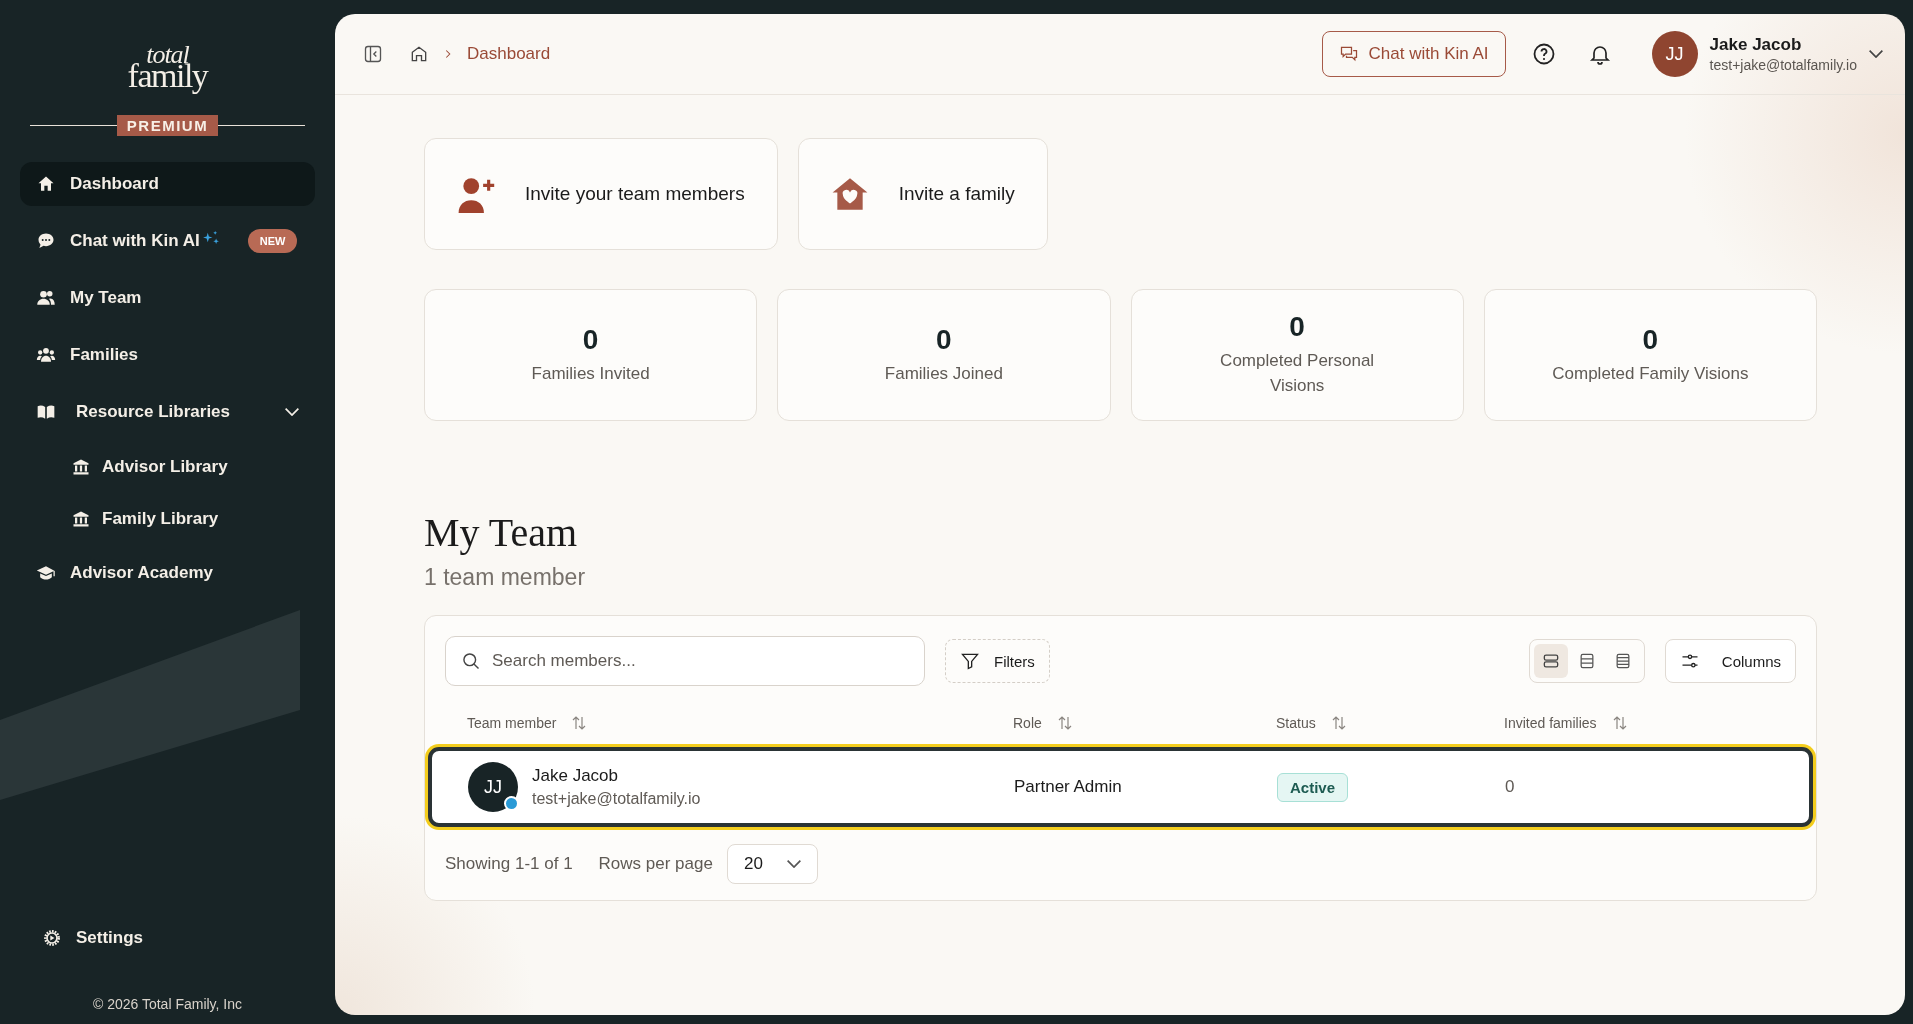 The image size is (1913, 1024). Describe the element at coordinates (493, 787) in the screenshot. I see `member-avatar: JJ` at that location.